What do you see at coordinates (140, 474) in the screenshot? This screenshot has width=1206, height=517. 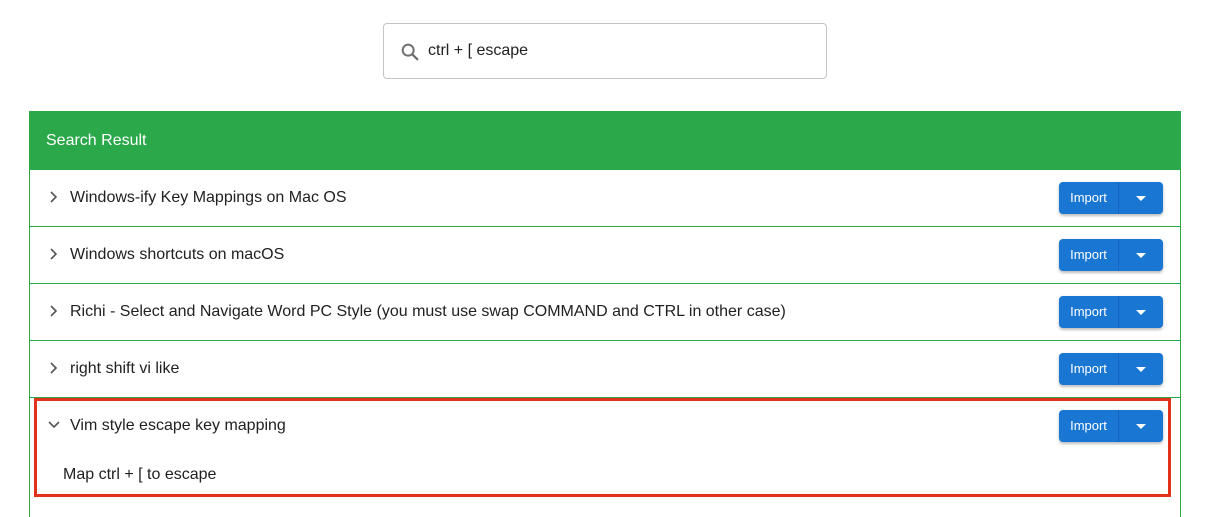 I see `result-description: Map ctrl + [ to escape` at bounding box center [140, 474].